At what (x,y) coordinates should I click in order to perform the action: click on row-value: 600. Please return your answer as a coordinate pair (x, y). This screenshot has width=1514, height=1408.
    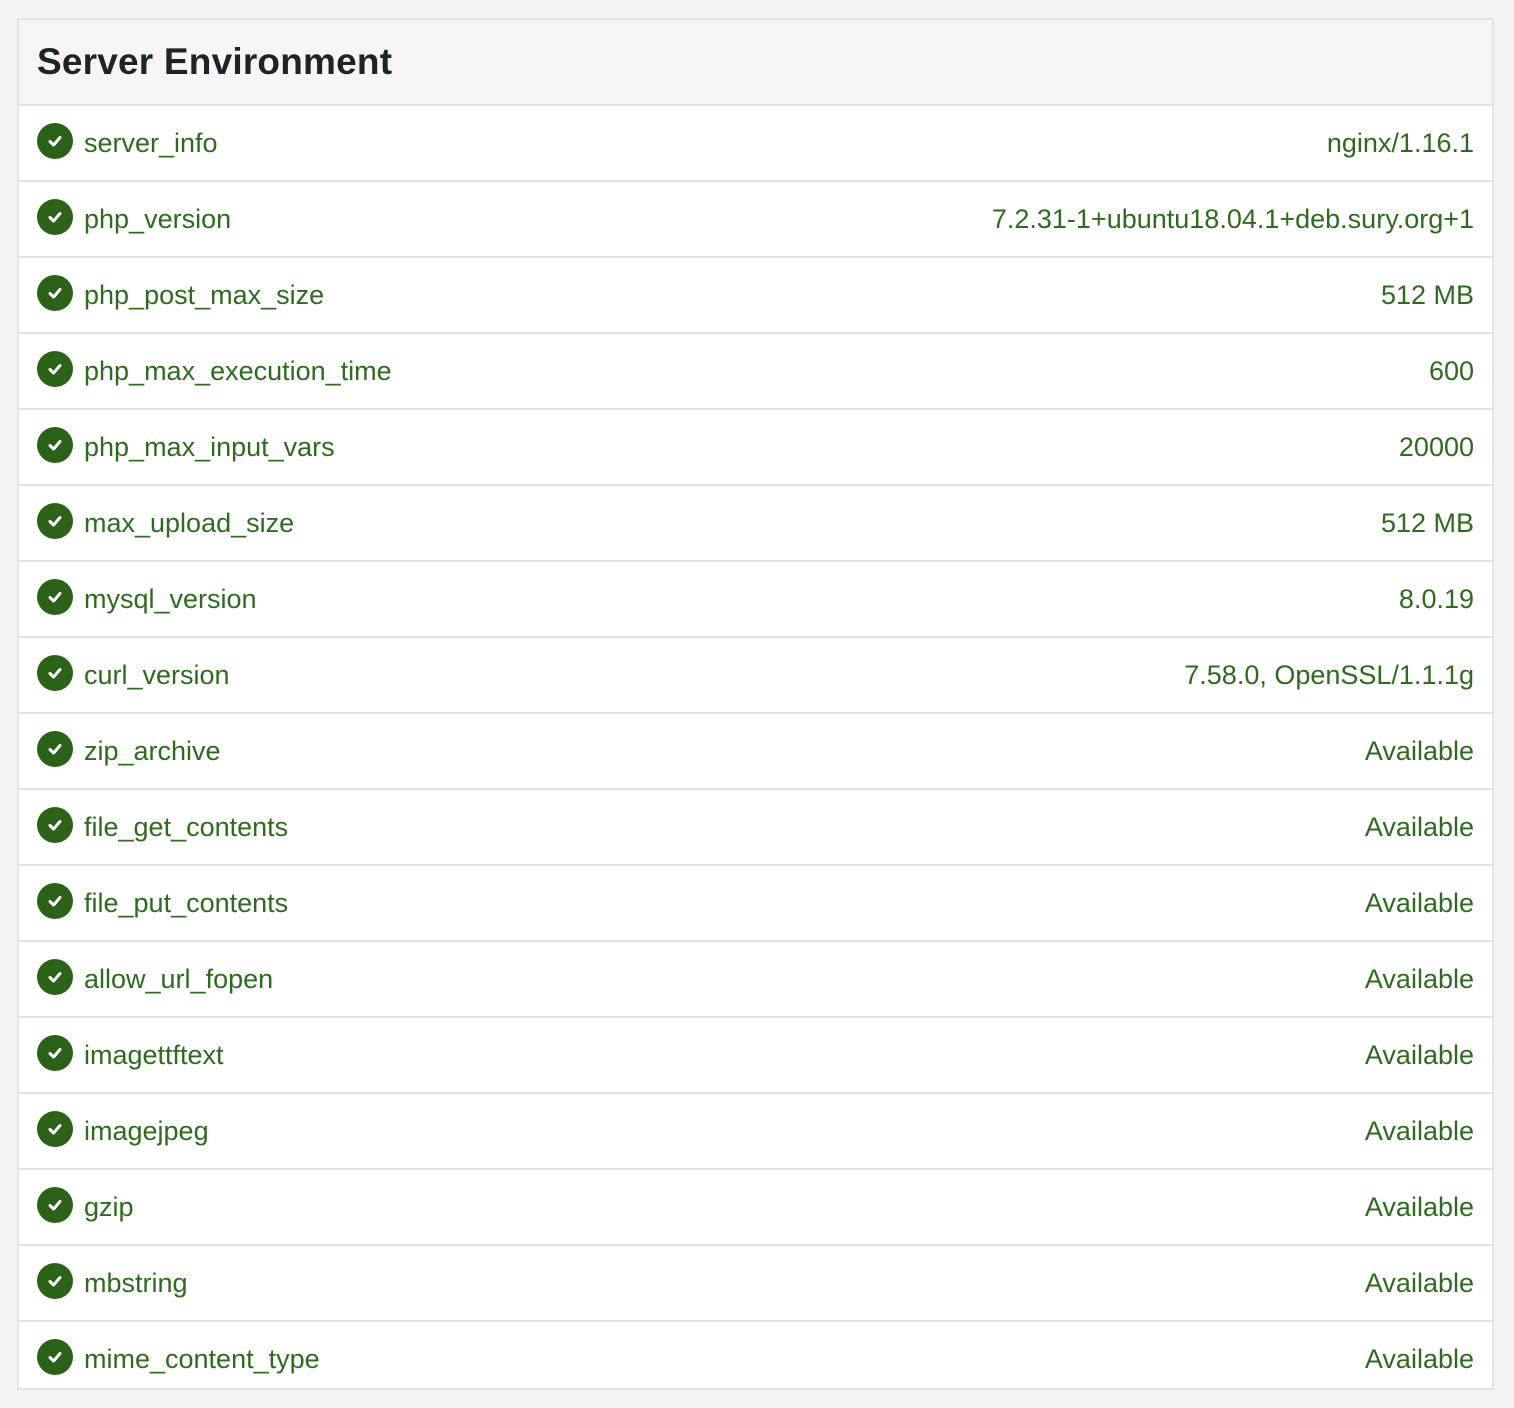
    Looking at the image, I should click on (1451, 370).